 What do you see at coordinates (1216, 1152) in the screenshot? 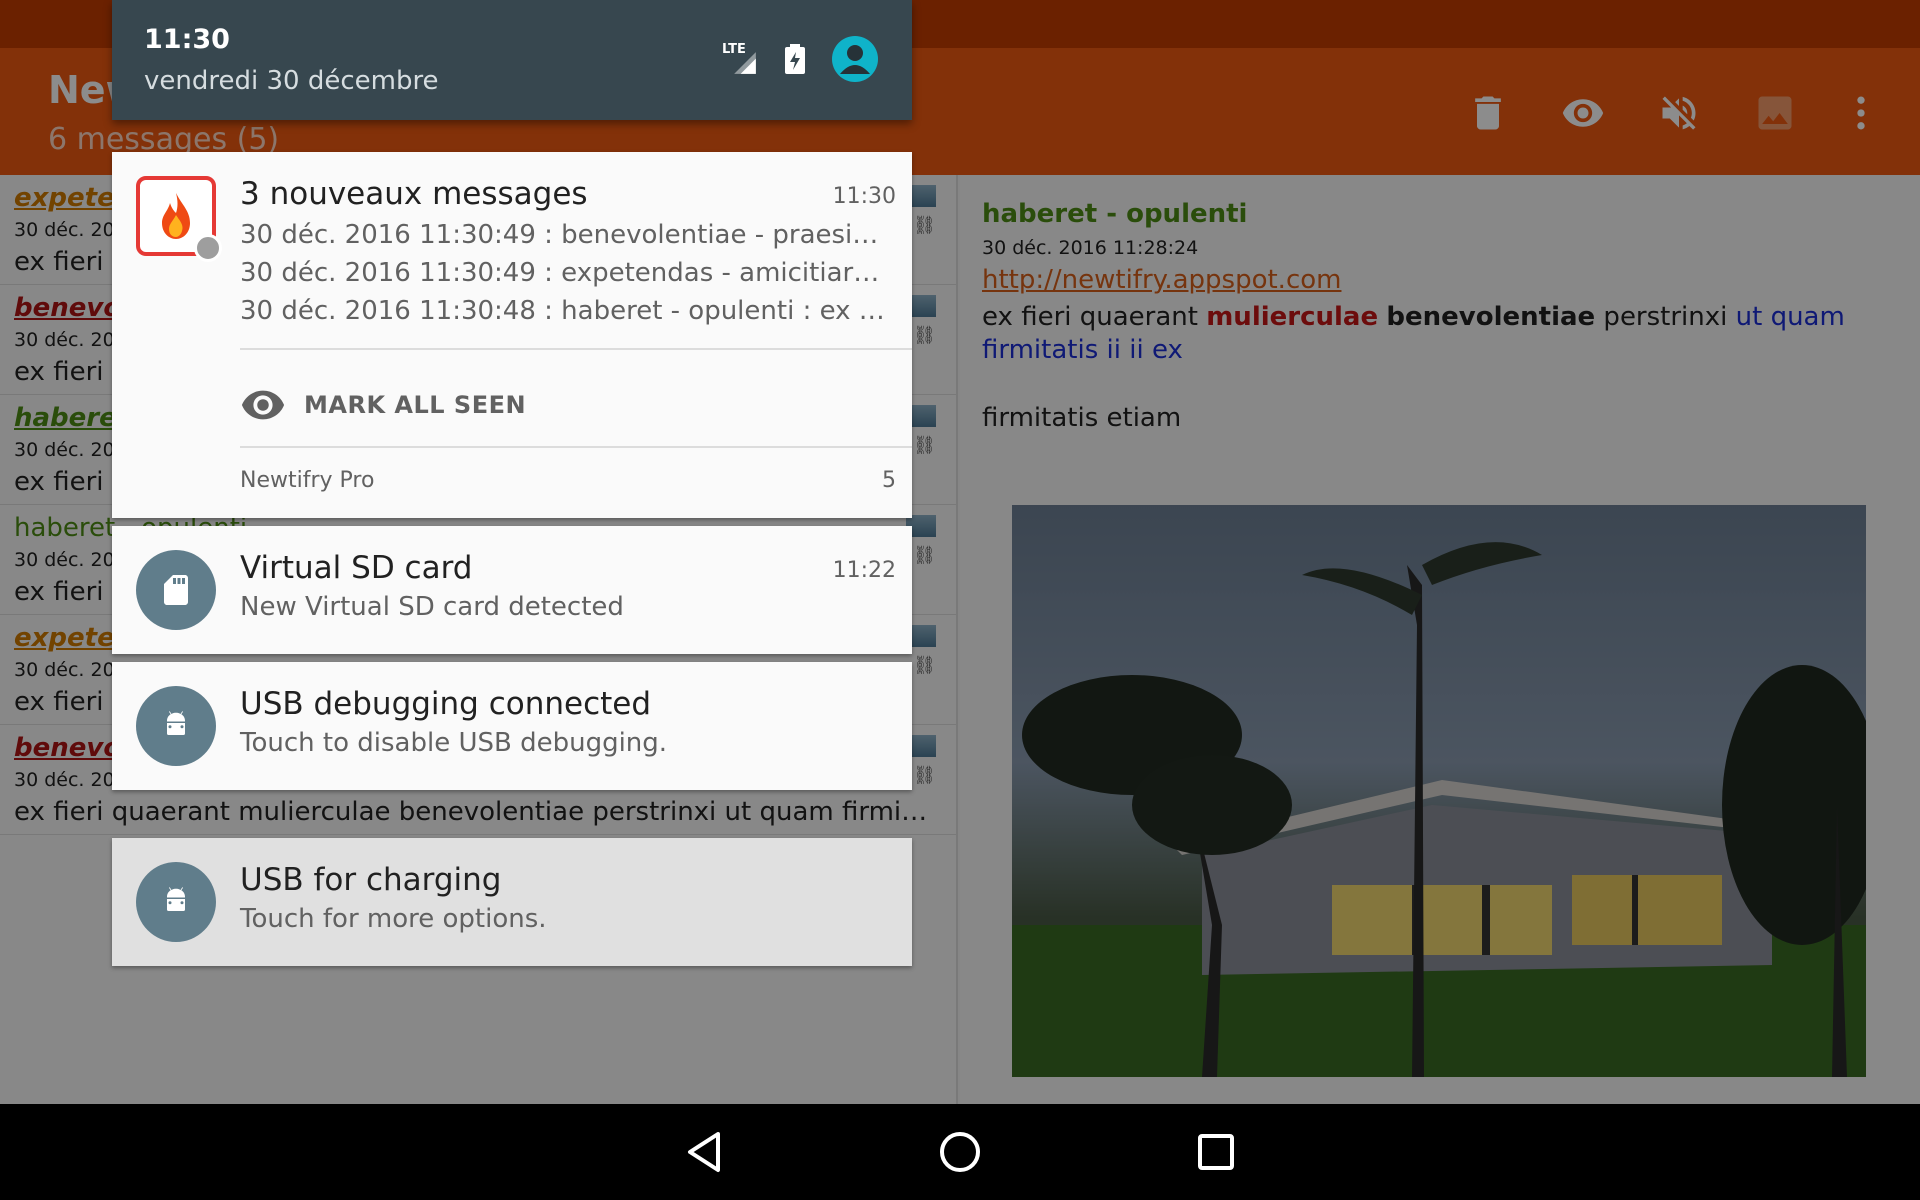
I see `recents-icon` at bounding box center [1216, 1152].